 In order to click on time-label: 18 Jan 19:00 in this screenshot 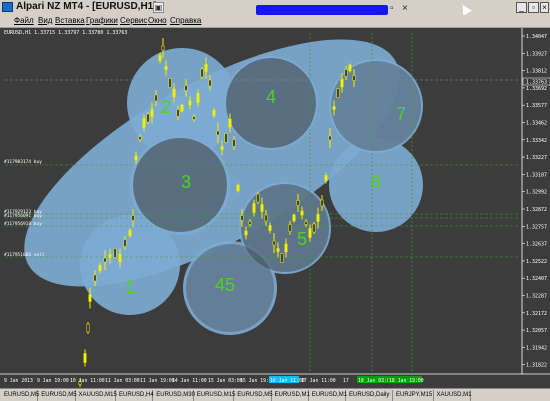, I will do `click(406, 381)`.